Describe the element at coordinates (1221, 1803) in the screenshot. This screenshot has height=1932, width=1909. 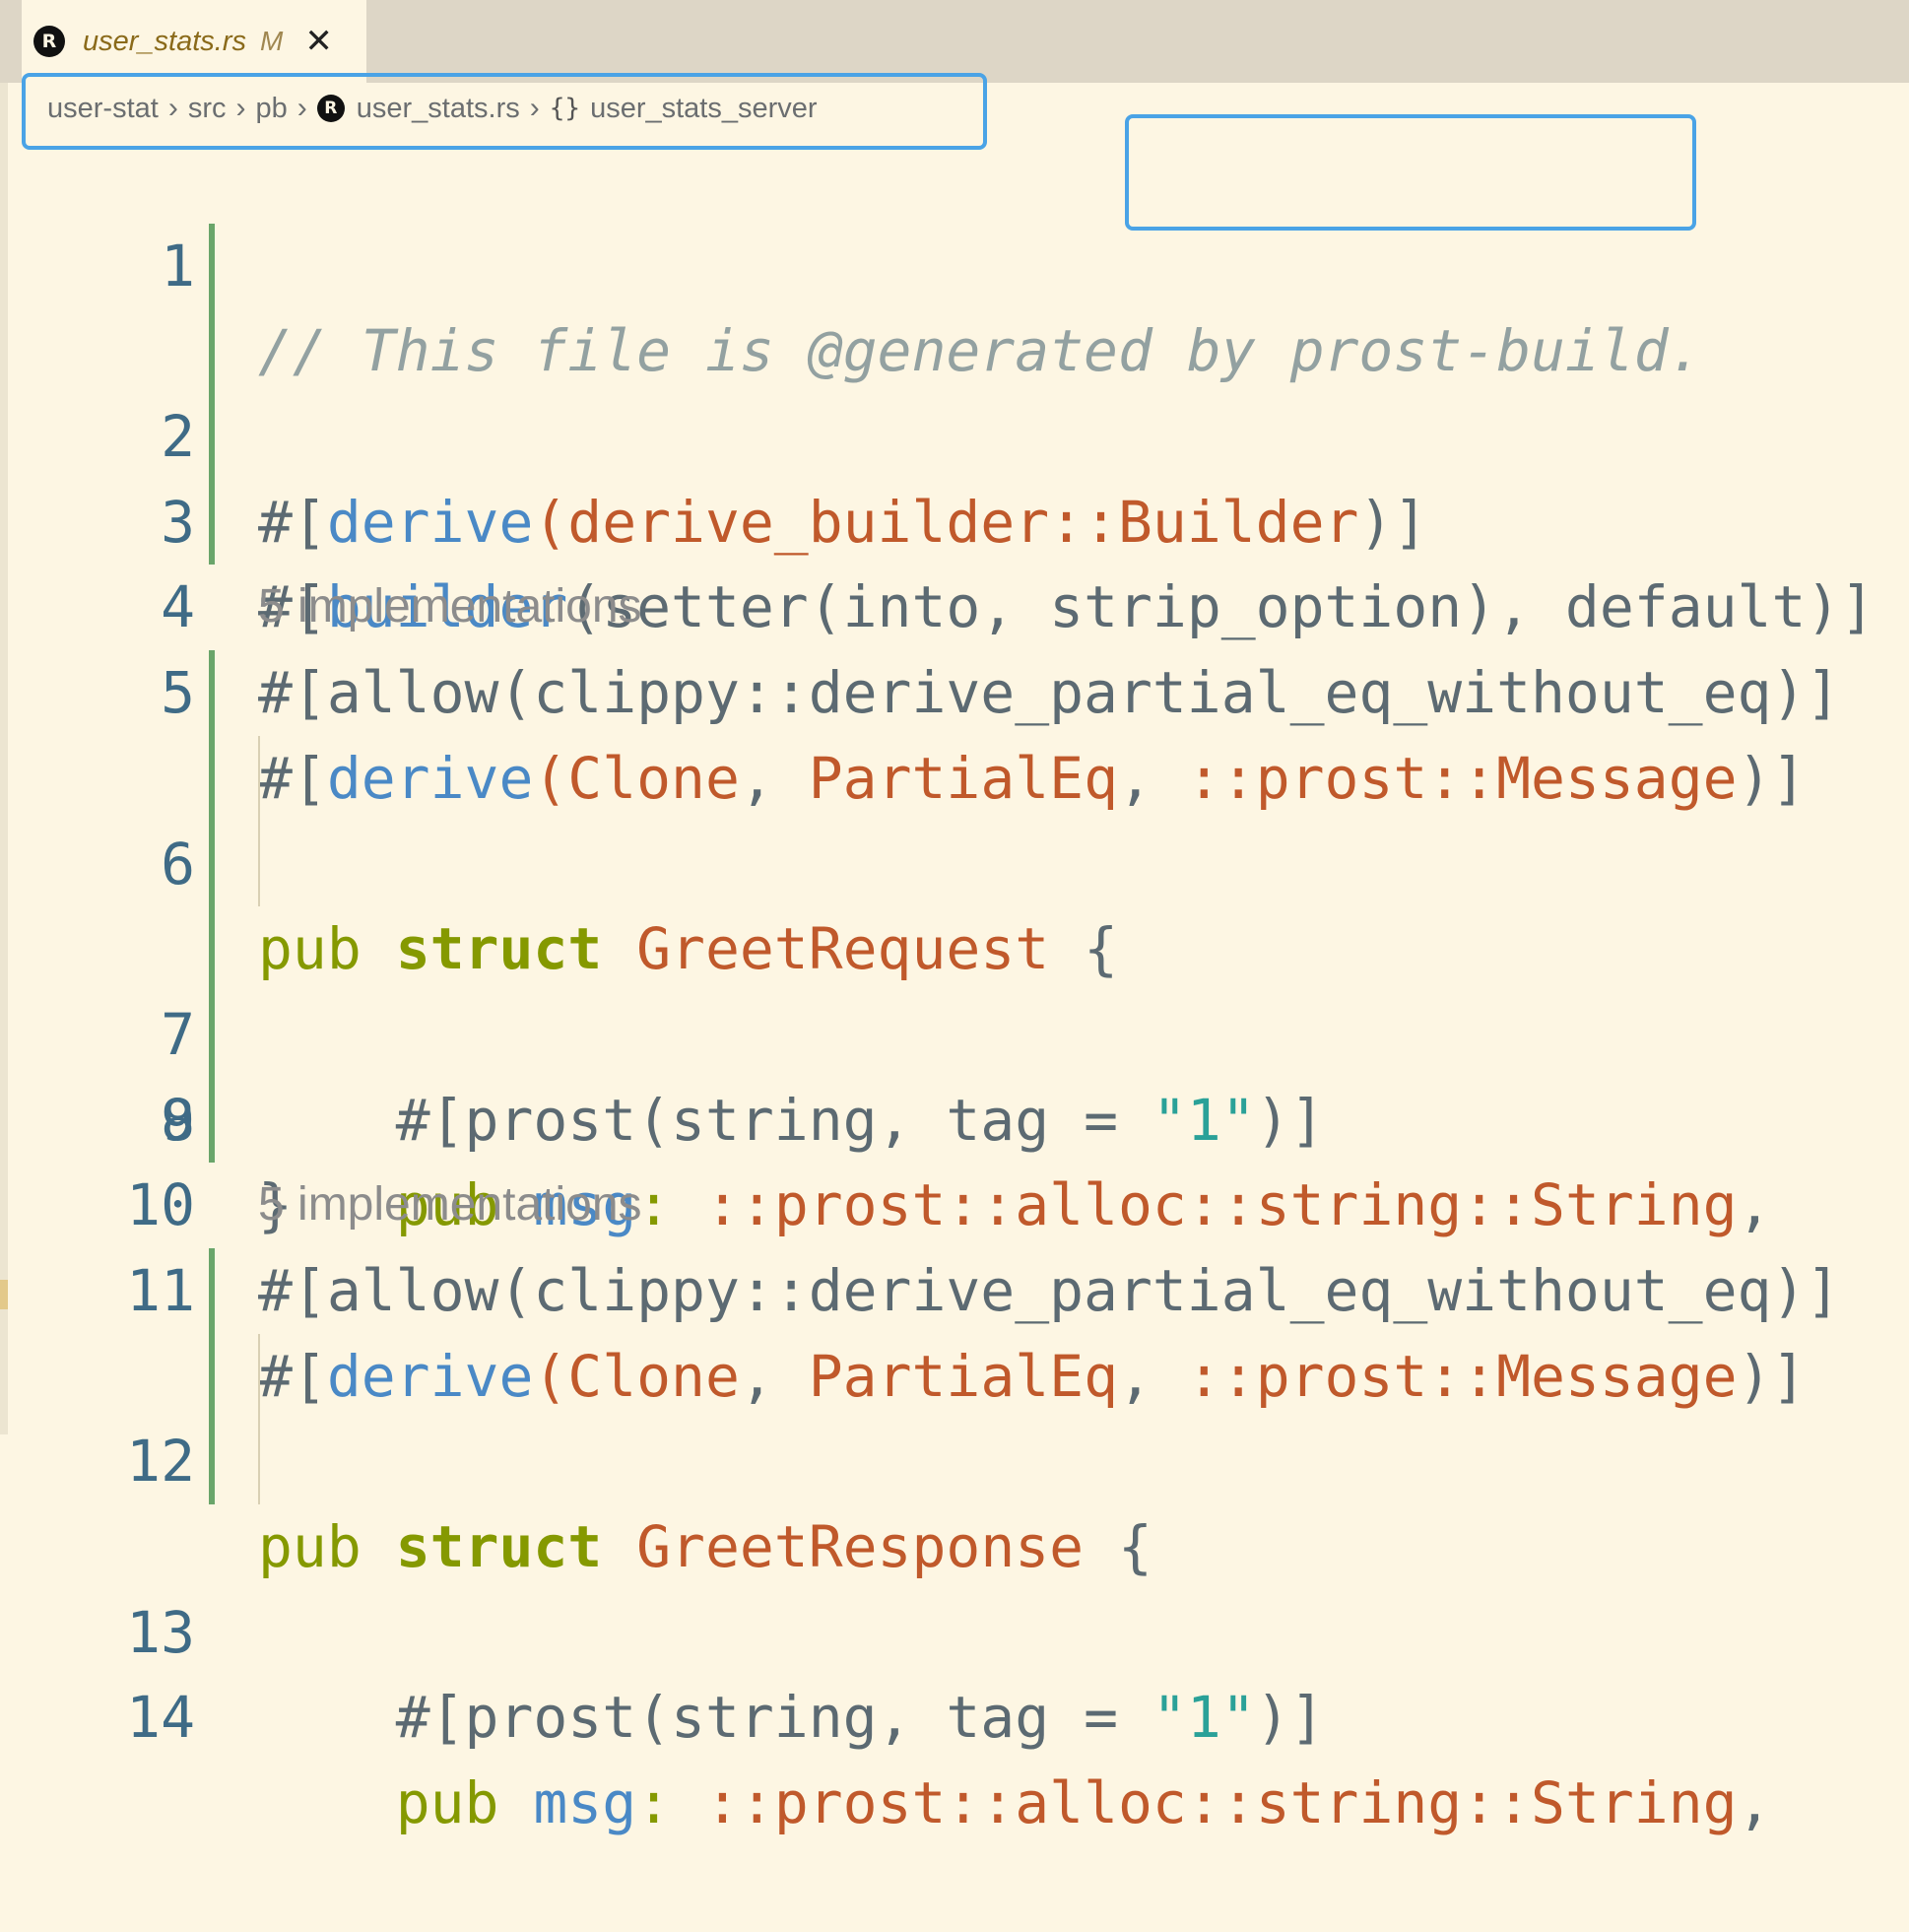
I see `code-token: ::prost::alloc::string::String` at that location.